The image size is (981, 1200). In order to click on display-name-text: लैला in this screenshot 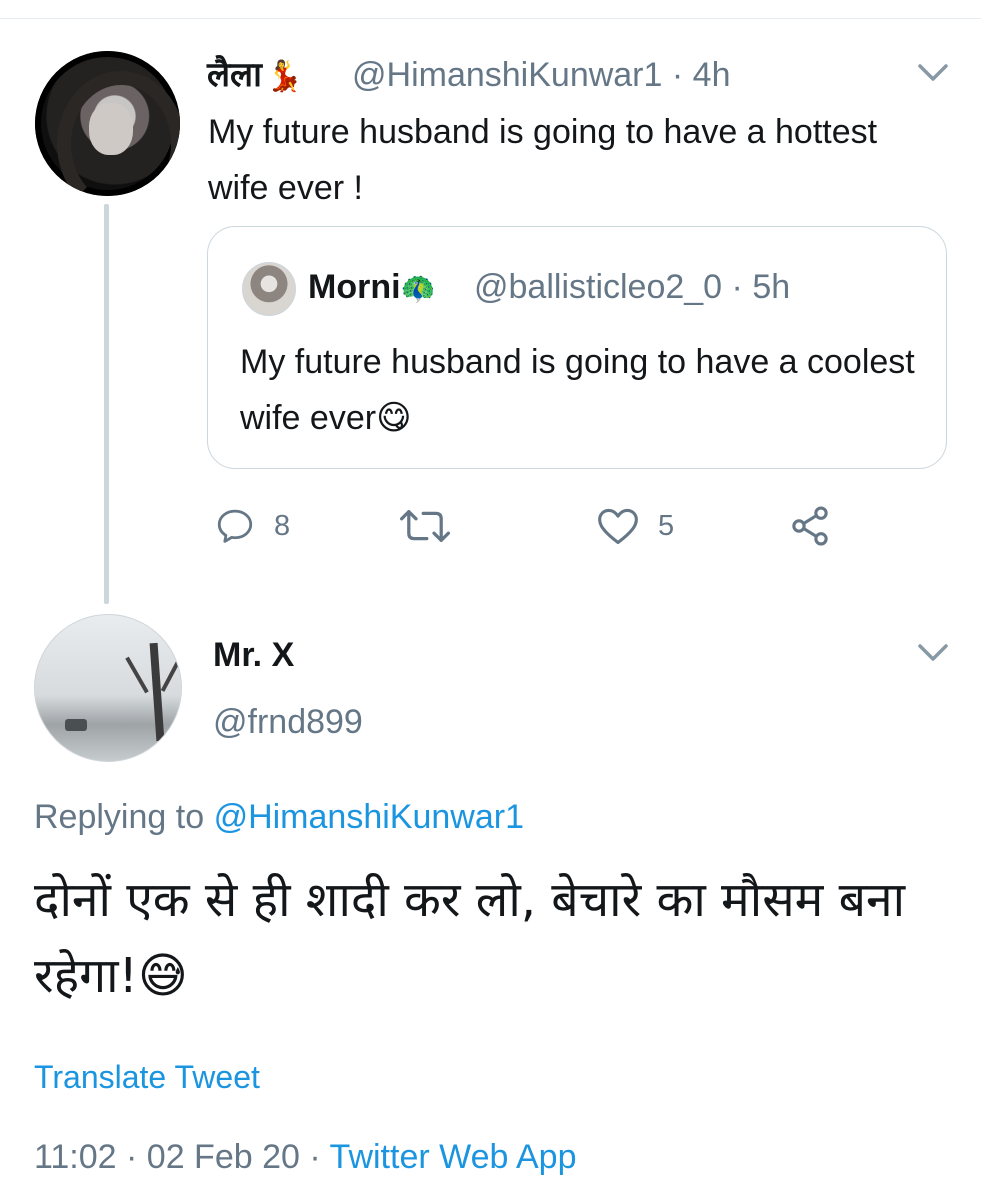, I will do `click(234, 75)`.